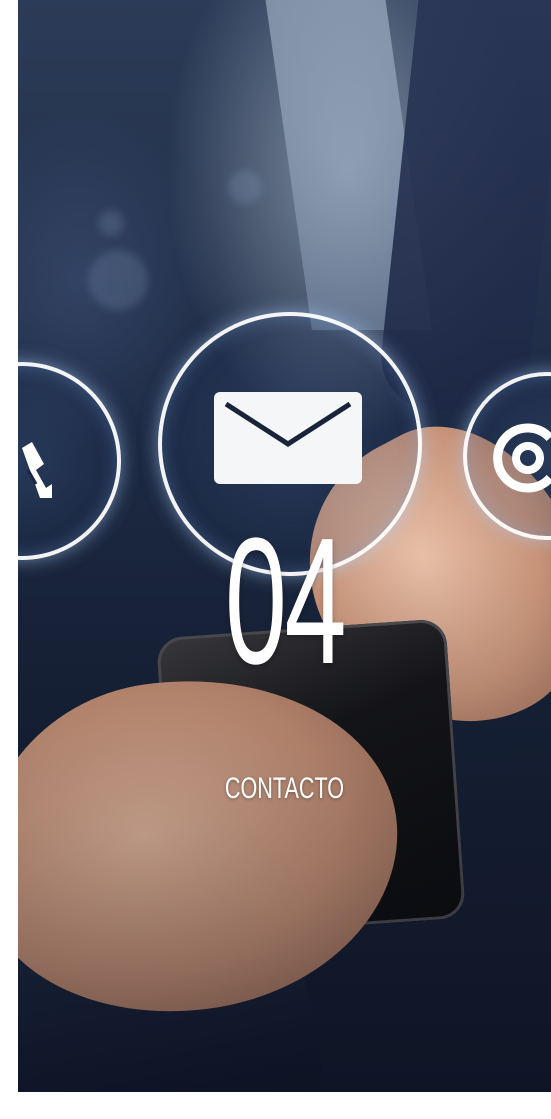 The image size is (551, 1119). I want to click on mail-icon, so click(288, 438).